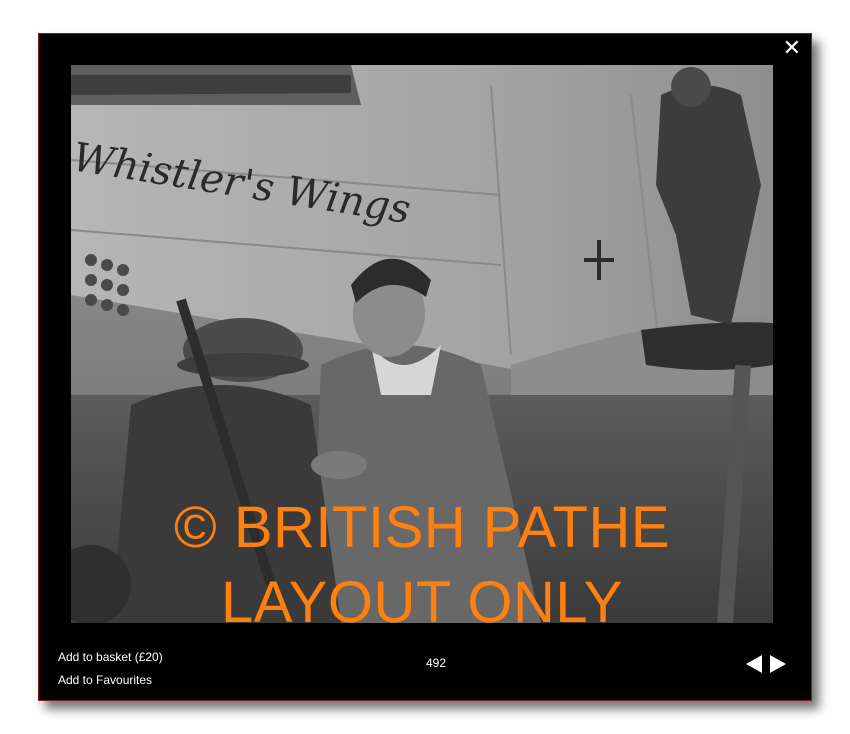 The width and height of the screenshot is (850, 734). I want to click on watermark-line-1: © BRITISH PATHE, so click(422, 527).